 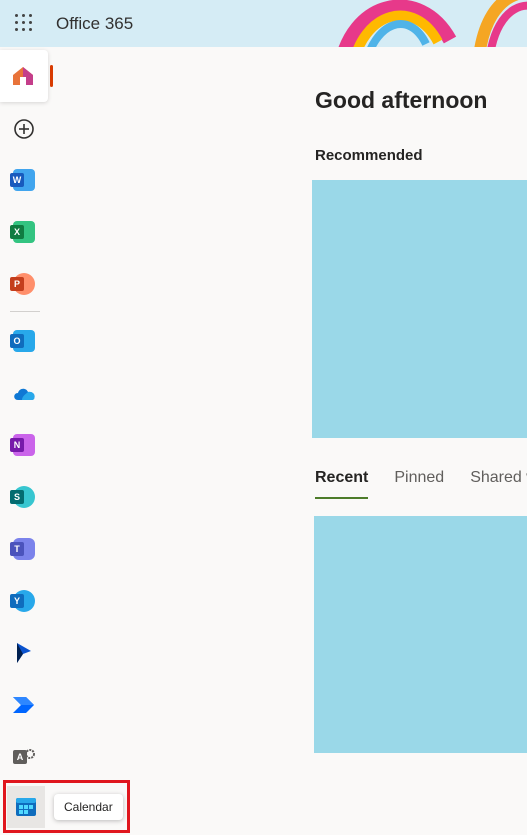 I want to click on excel-icon: X, so click(x=22, y=232).